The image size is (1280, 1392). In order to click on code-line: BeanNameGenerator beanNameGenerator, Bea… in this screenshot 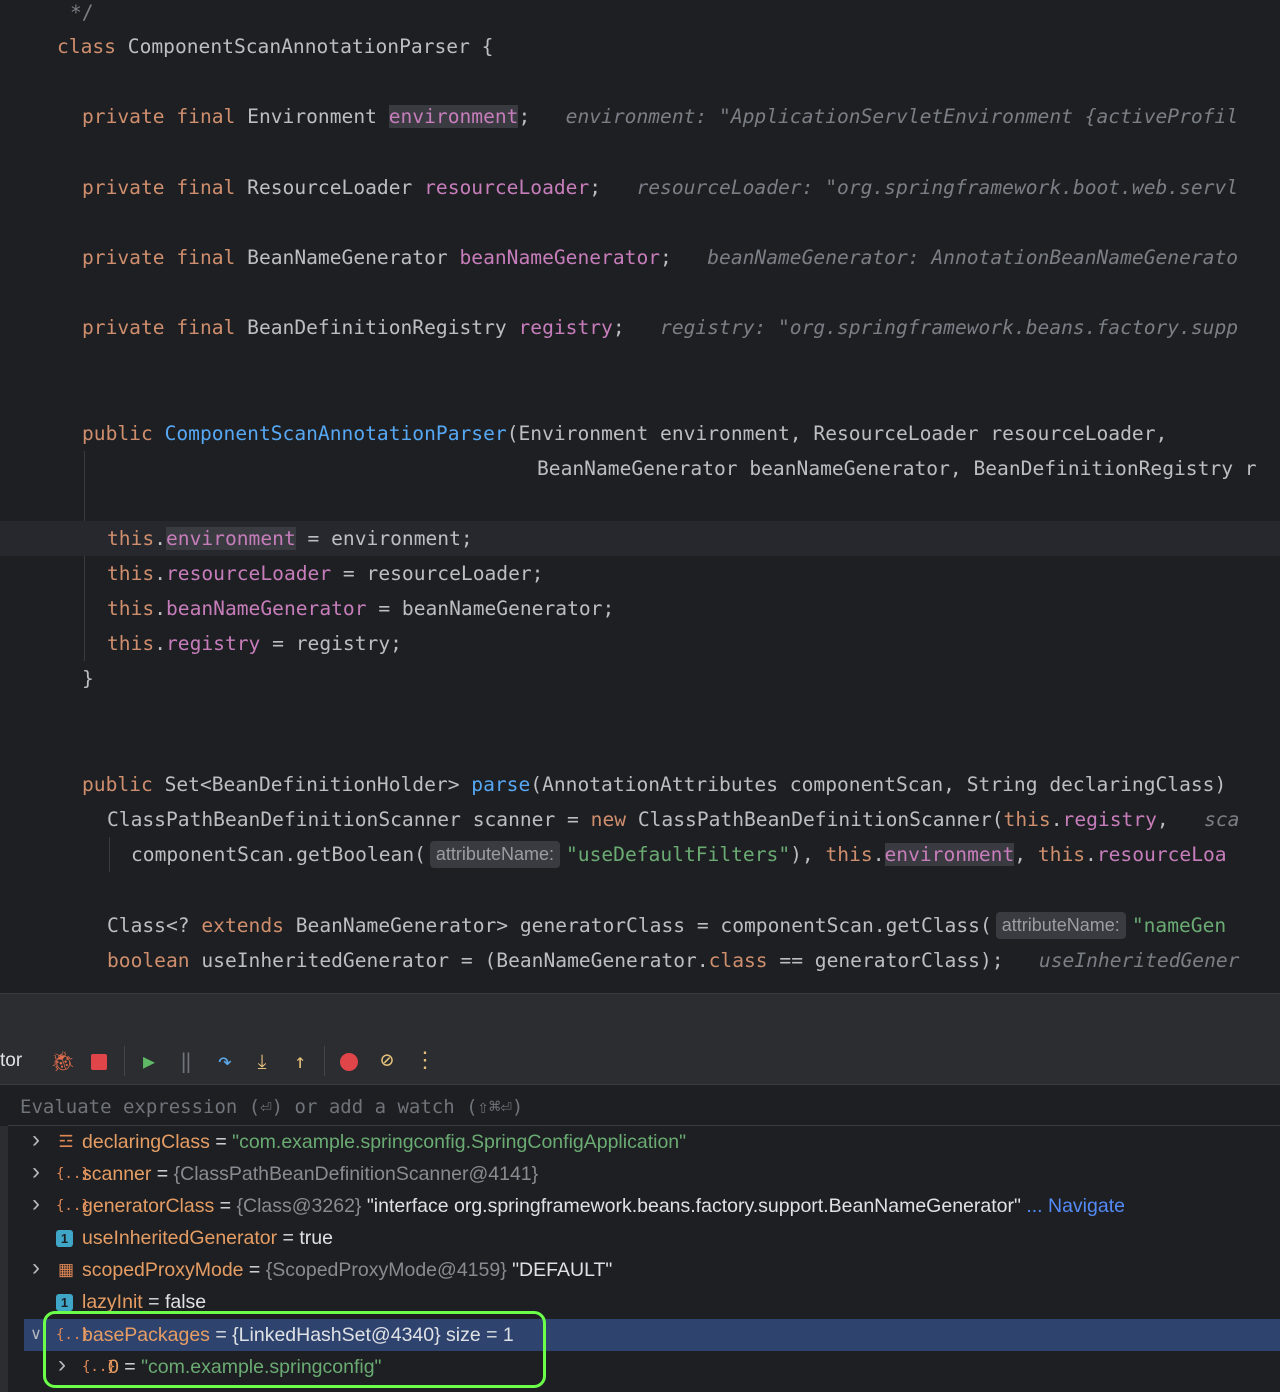, I will do `click(897, 468)`.